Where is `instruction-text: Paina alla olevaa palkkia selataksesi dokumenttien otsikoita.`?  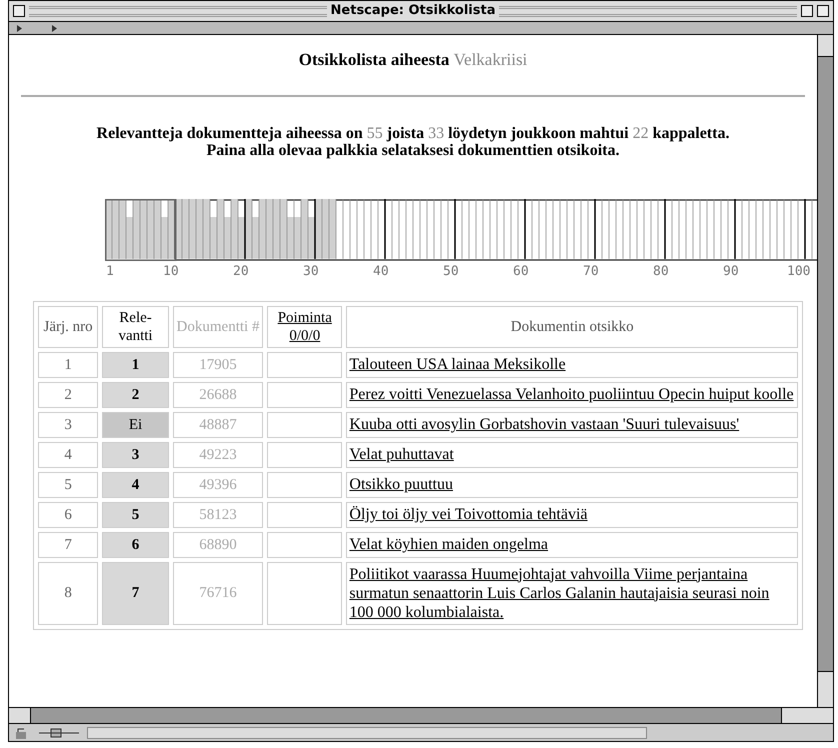 instruction-text: Paina alla olevaa palkkia selataksesi dokumenttien otsikoita. is located at coordinates (413, 150).